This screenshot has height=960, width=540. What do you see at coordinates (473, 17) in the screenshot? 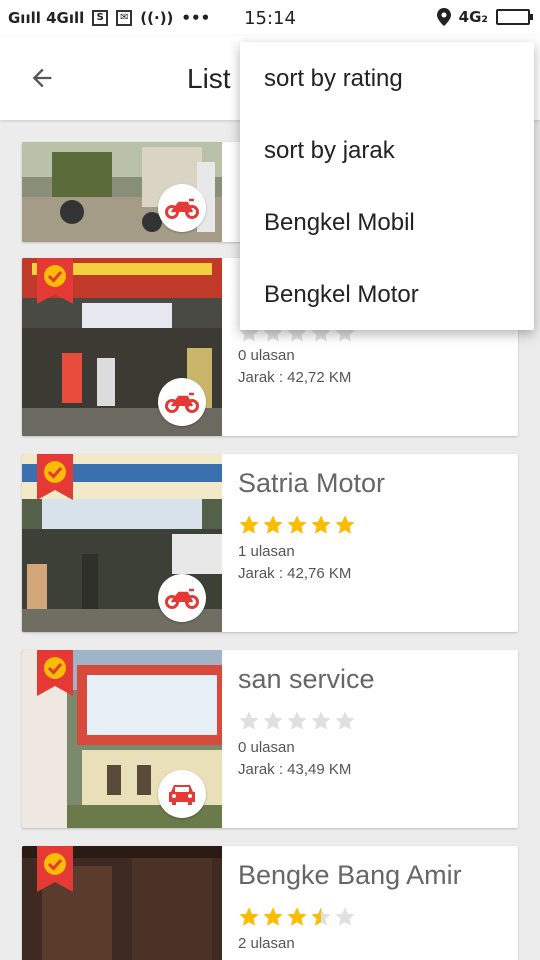
I see `network-badge: 4G₂` at bounding box center [473, 17].